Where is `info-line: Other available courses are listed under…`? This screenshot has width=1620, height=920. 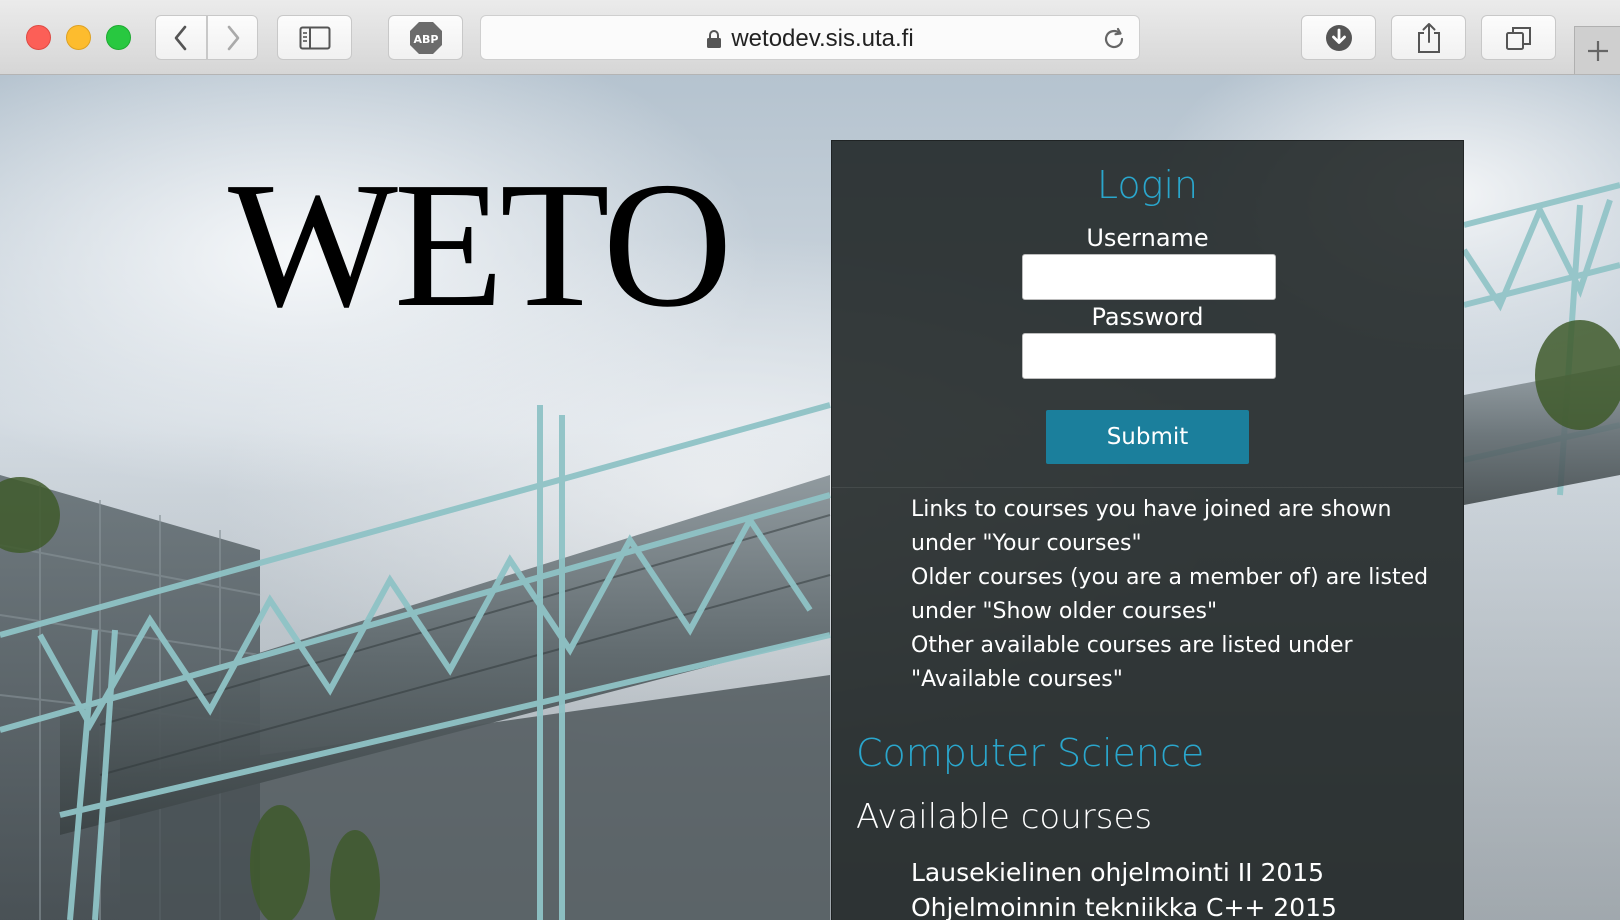
info-line: Other available courses are listed under… is located at coordinates (1132, 662).